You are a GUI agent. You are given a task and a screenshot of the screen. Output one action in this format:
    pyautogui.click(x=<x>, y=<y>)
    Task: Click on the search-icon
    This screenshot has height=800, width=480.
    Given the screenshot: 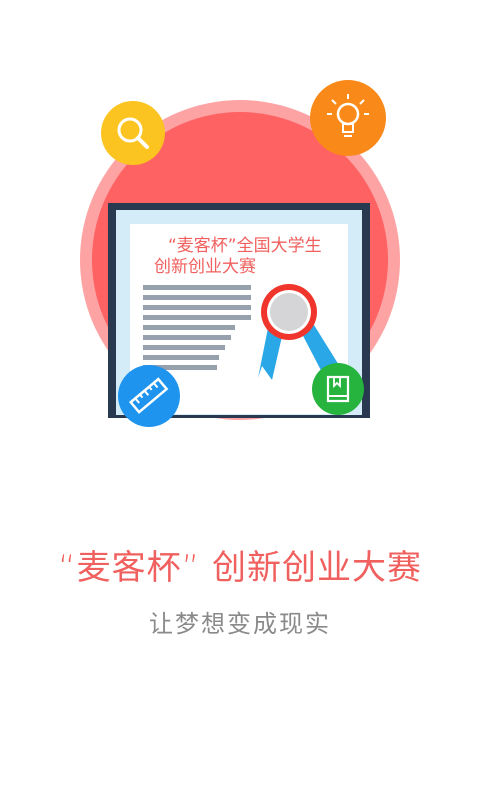 What is the action you would take?
    pyautogui.click(x=133, y=133)
    